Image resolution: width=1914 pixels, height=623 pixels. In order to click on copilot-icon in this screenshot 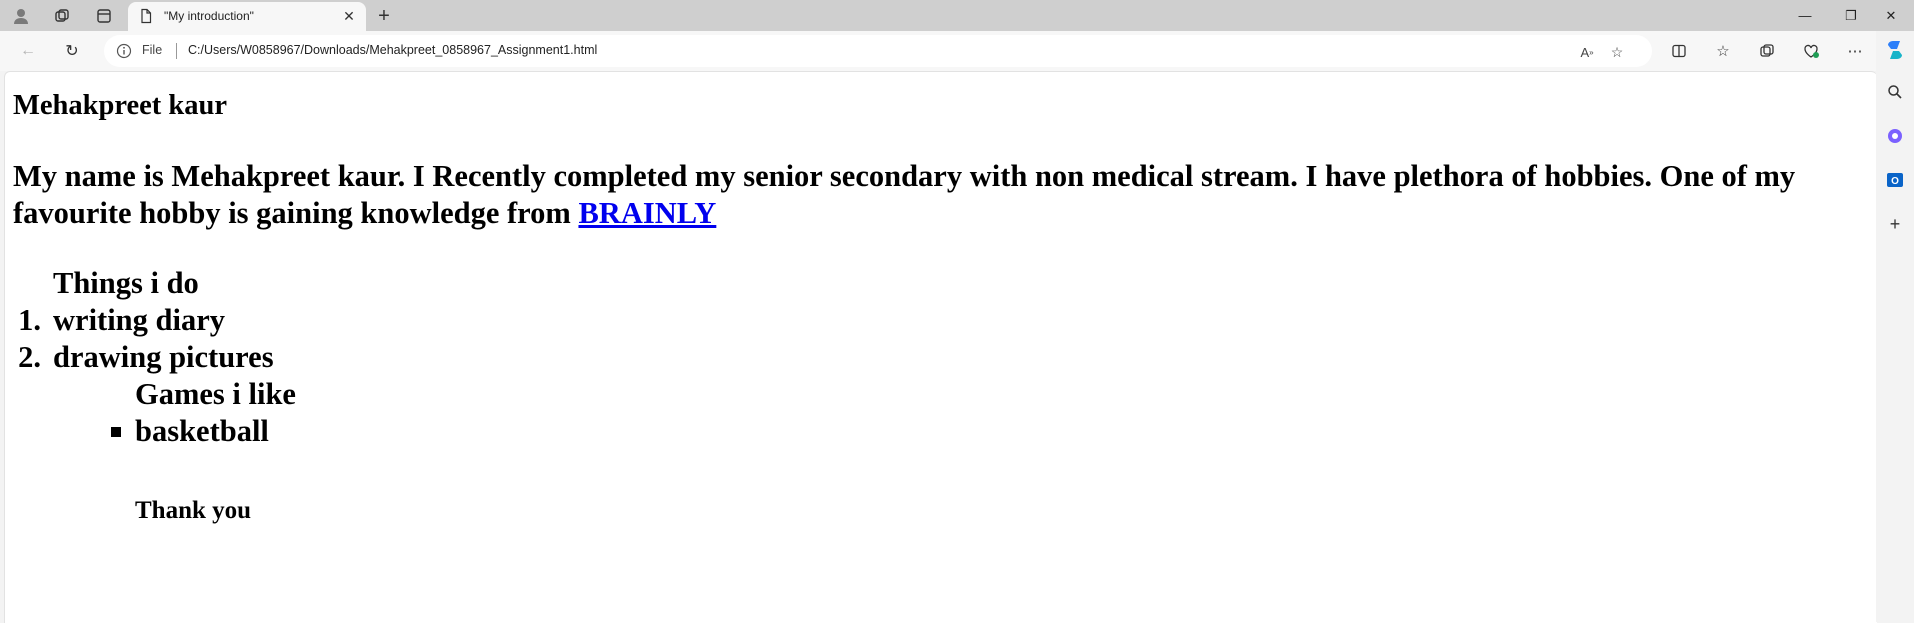, I will do `click(1895, 50)`.